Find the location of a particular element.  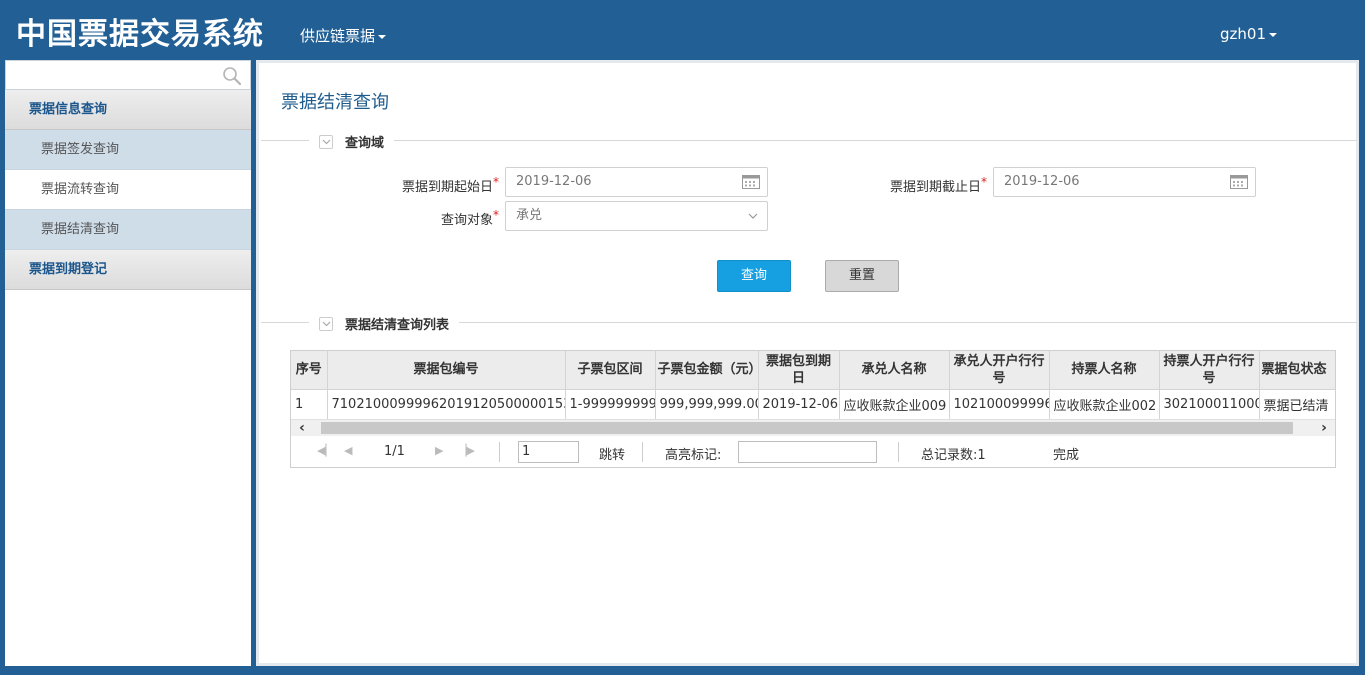

sidebar-search-input is located at coordinates (111, 75).